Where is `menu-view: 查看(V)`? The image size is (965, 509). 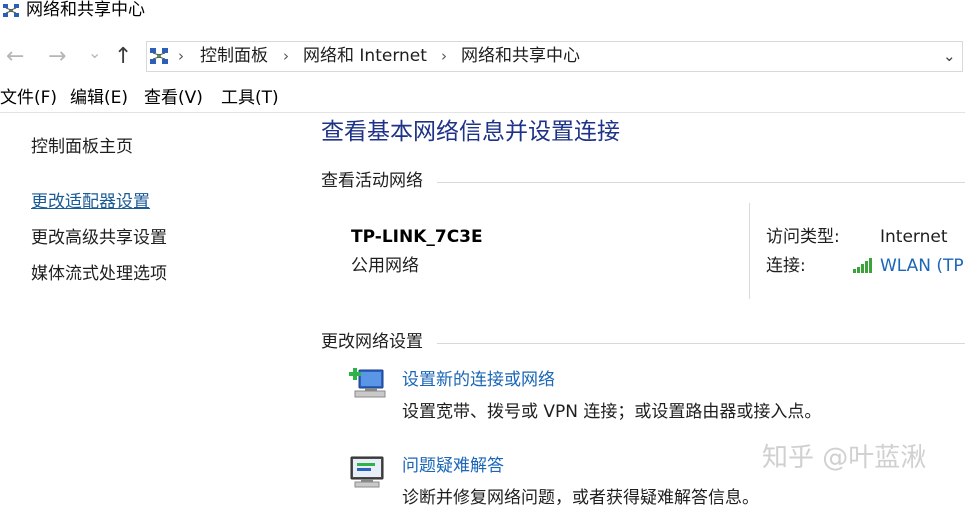 menu-view: 查看(V) is located at coordinates (173, 98).